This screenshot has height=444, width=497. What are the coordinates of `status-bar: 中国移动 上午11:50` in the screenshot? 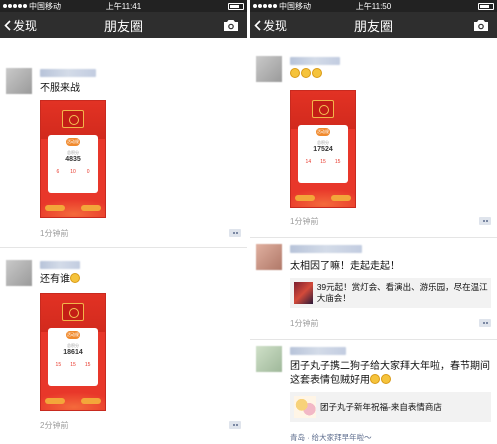 It's located at (373, 6).